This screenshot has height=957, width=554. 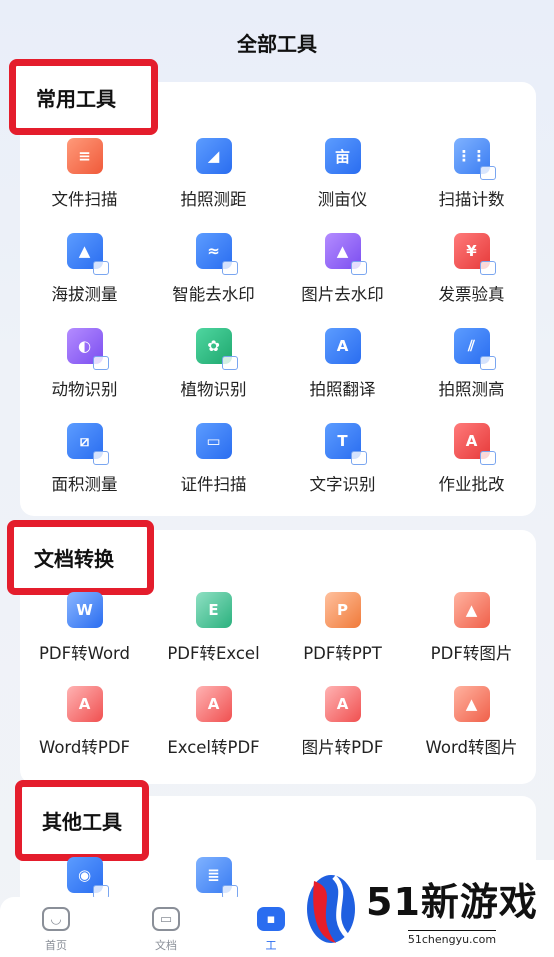 I want to click on tool-area-measure: ⧄ 面积测量, so click(x=84, y=470).